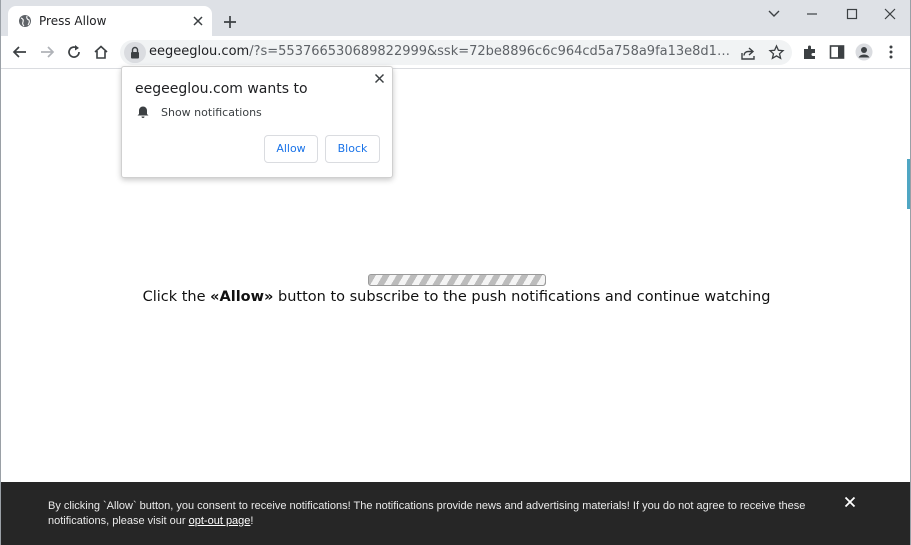 This screenshot has height=545, width=911. Describe the element at coordinates (812, 14) in the screenshot. I see `minimize-icon` at that location.